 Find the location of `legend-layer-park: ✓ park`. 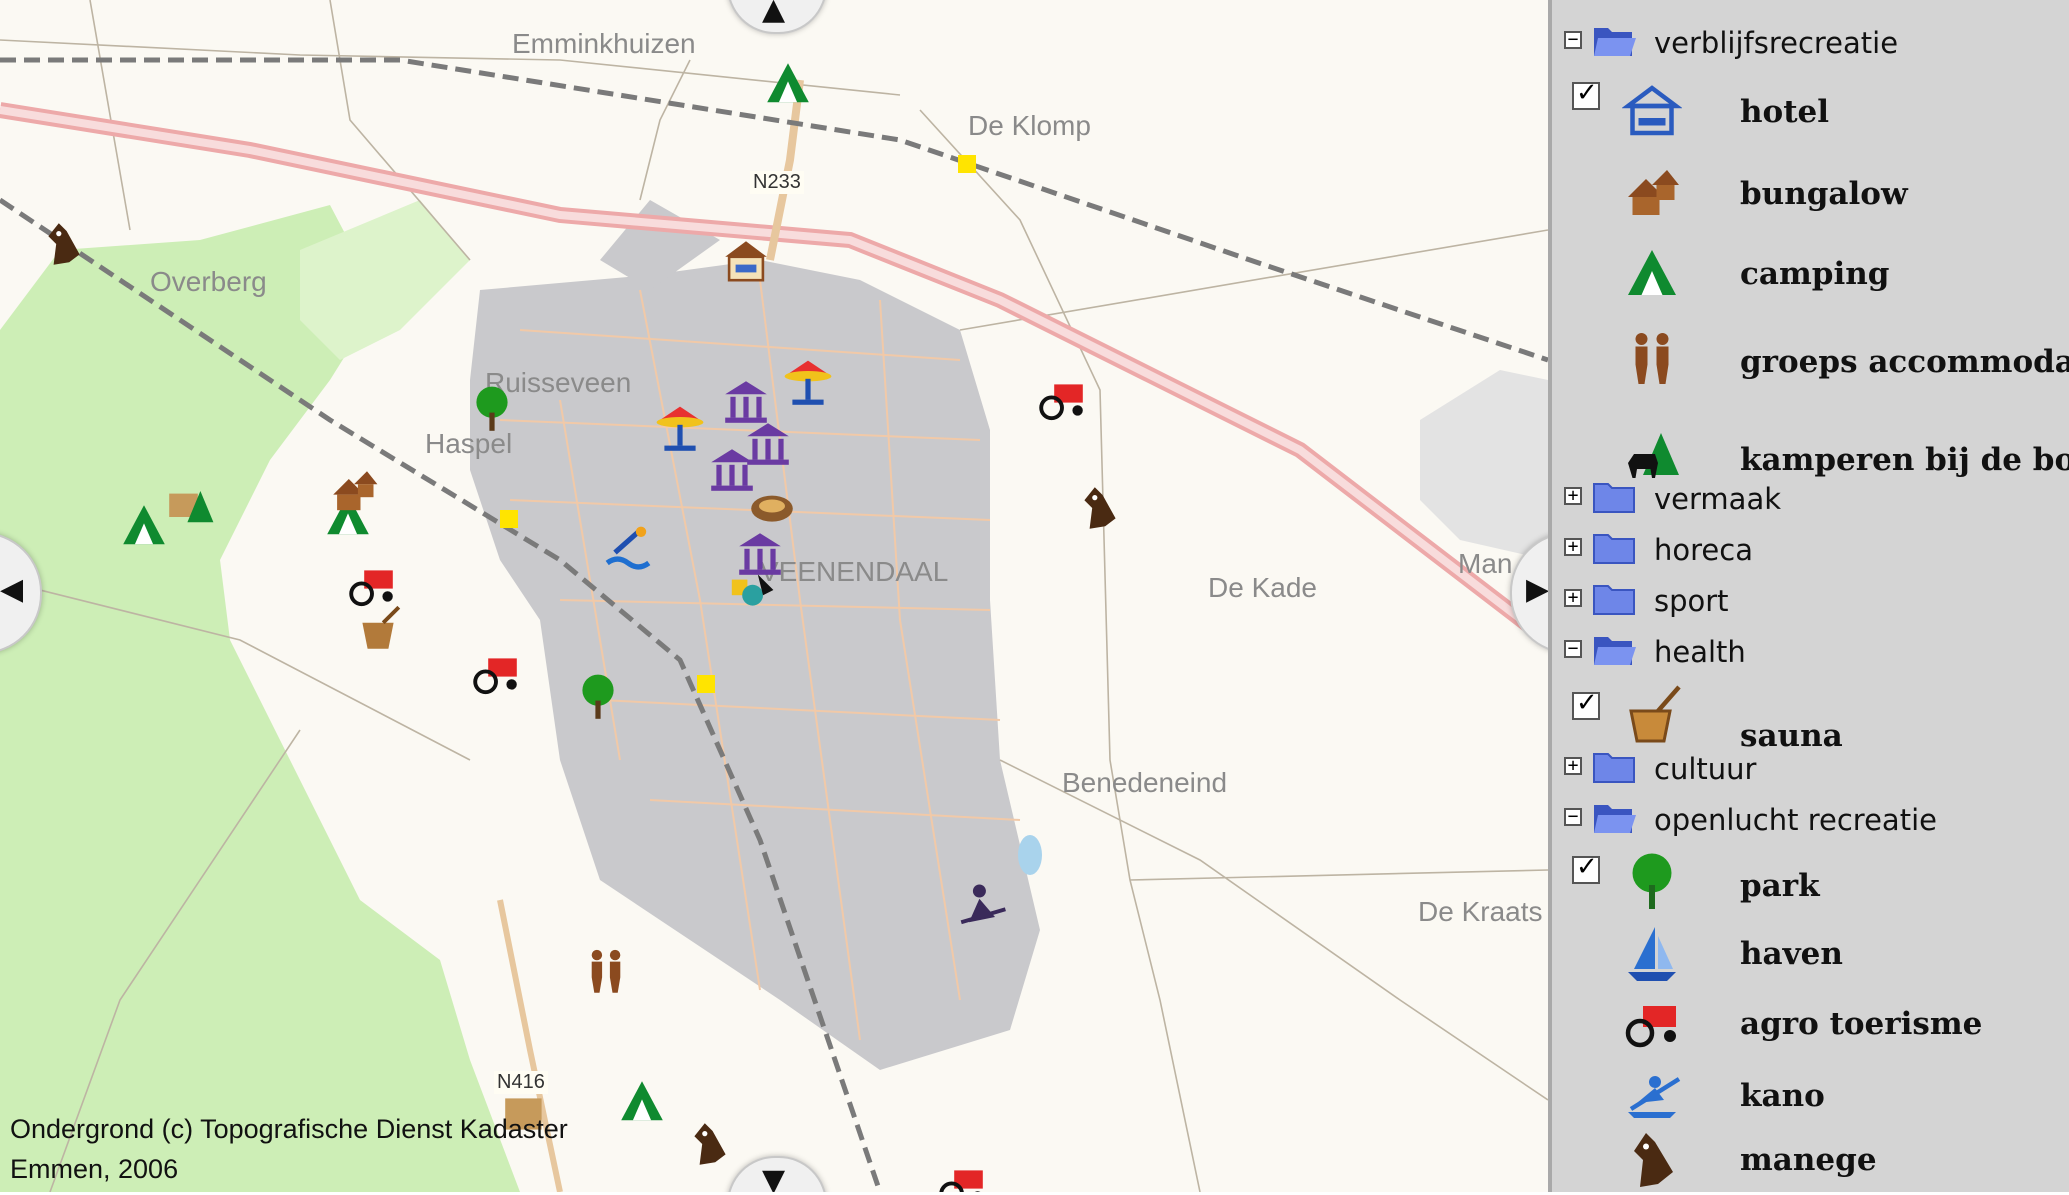

legend-layer-park: ✓ park is located at coordinates (1810, 882).